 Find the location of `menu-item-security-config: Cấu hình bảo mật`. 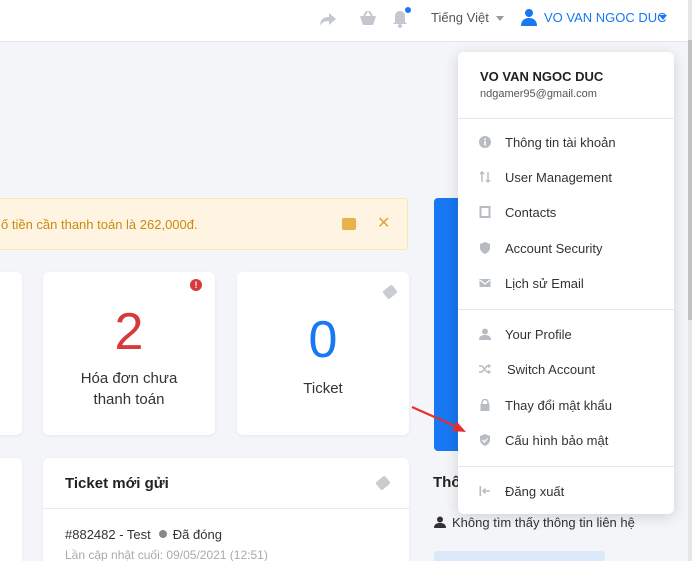

menu-item-security-config: Cấu hình bảo mật is located at coordinates (566, 441).